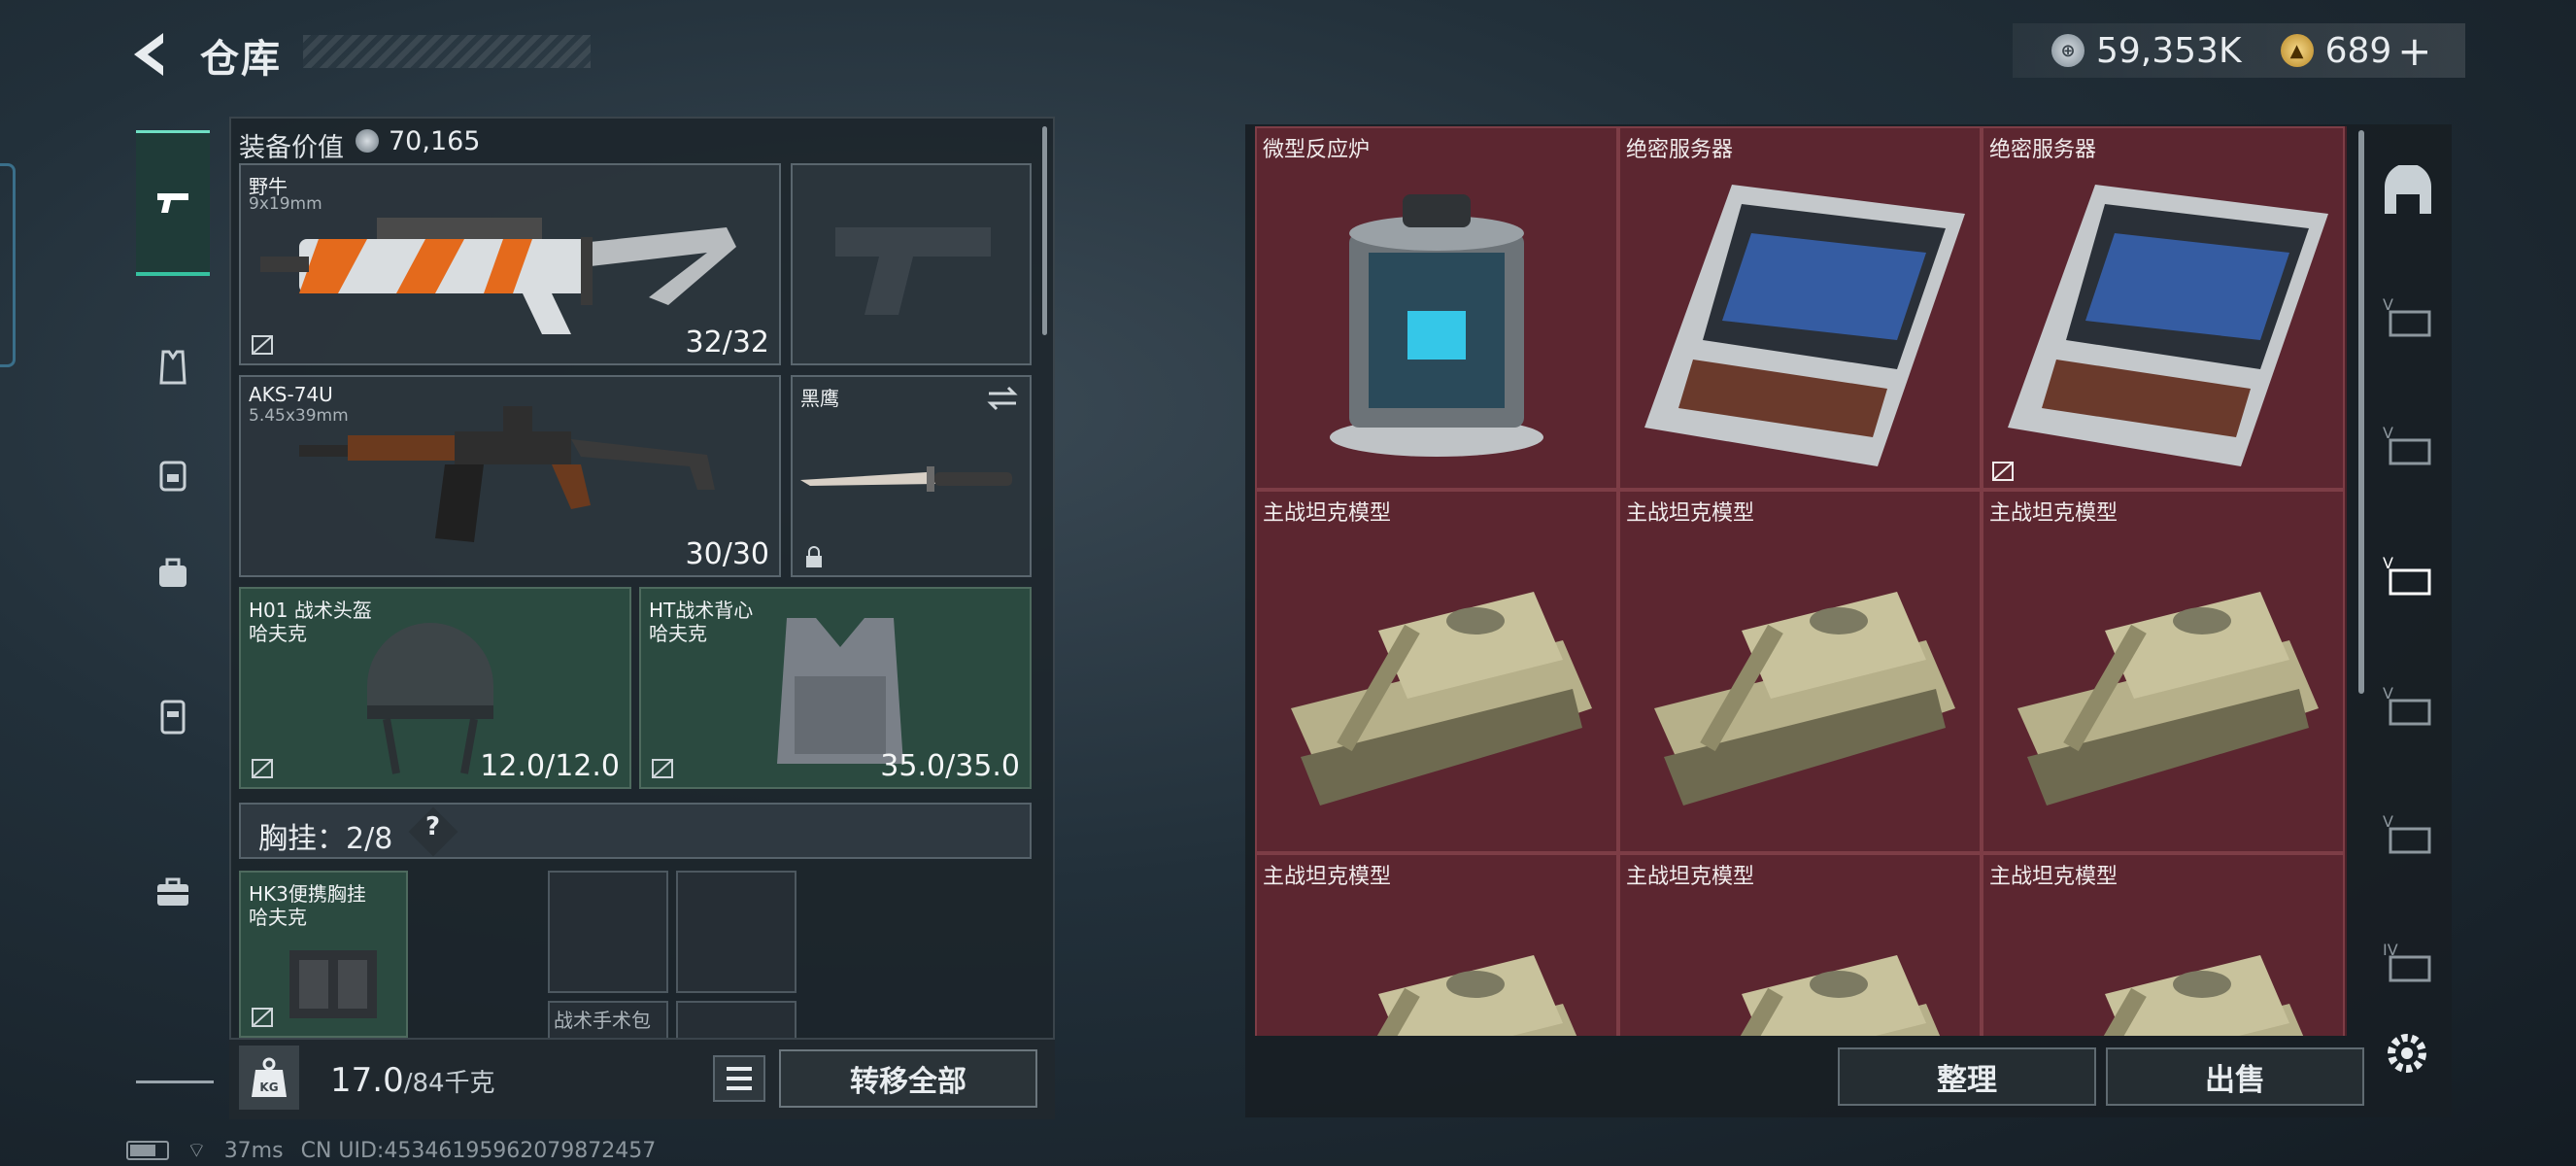 The image size is (2576, 1166). Describe the element at coordinates (173, 892) in the screenshot. I see `tab-toolbox` at that location.